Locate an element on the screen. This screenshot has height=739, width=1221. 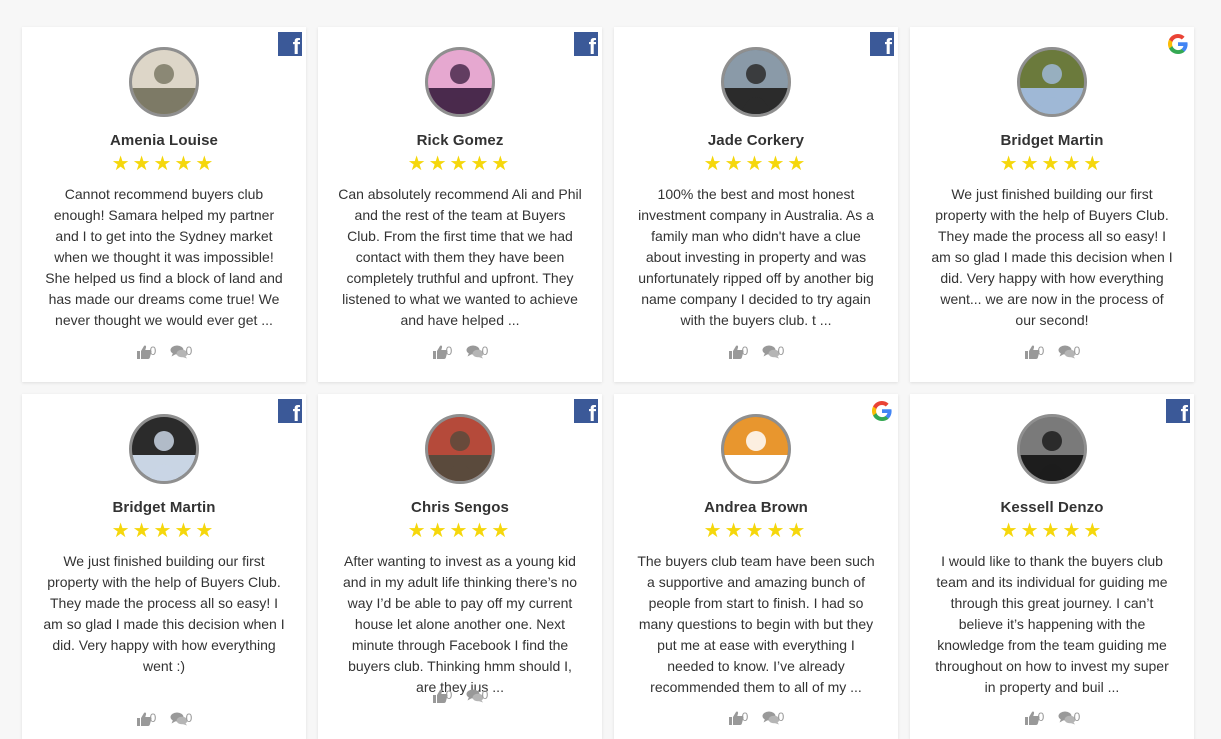
reviewer-name: Jade Corkery is located at coordinates (756, 140).